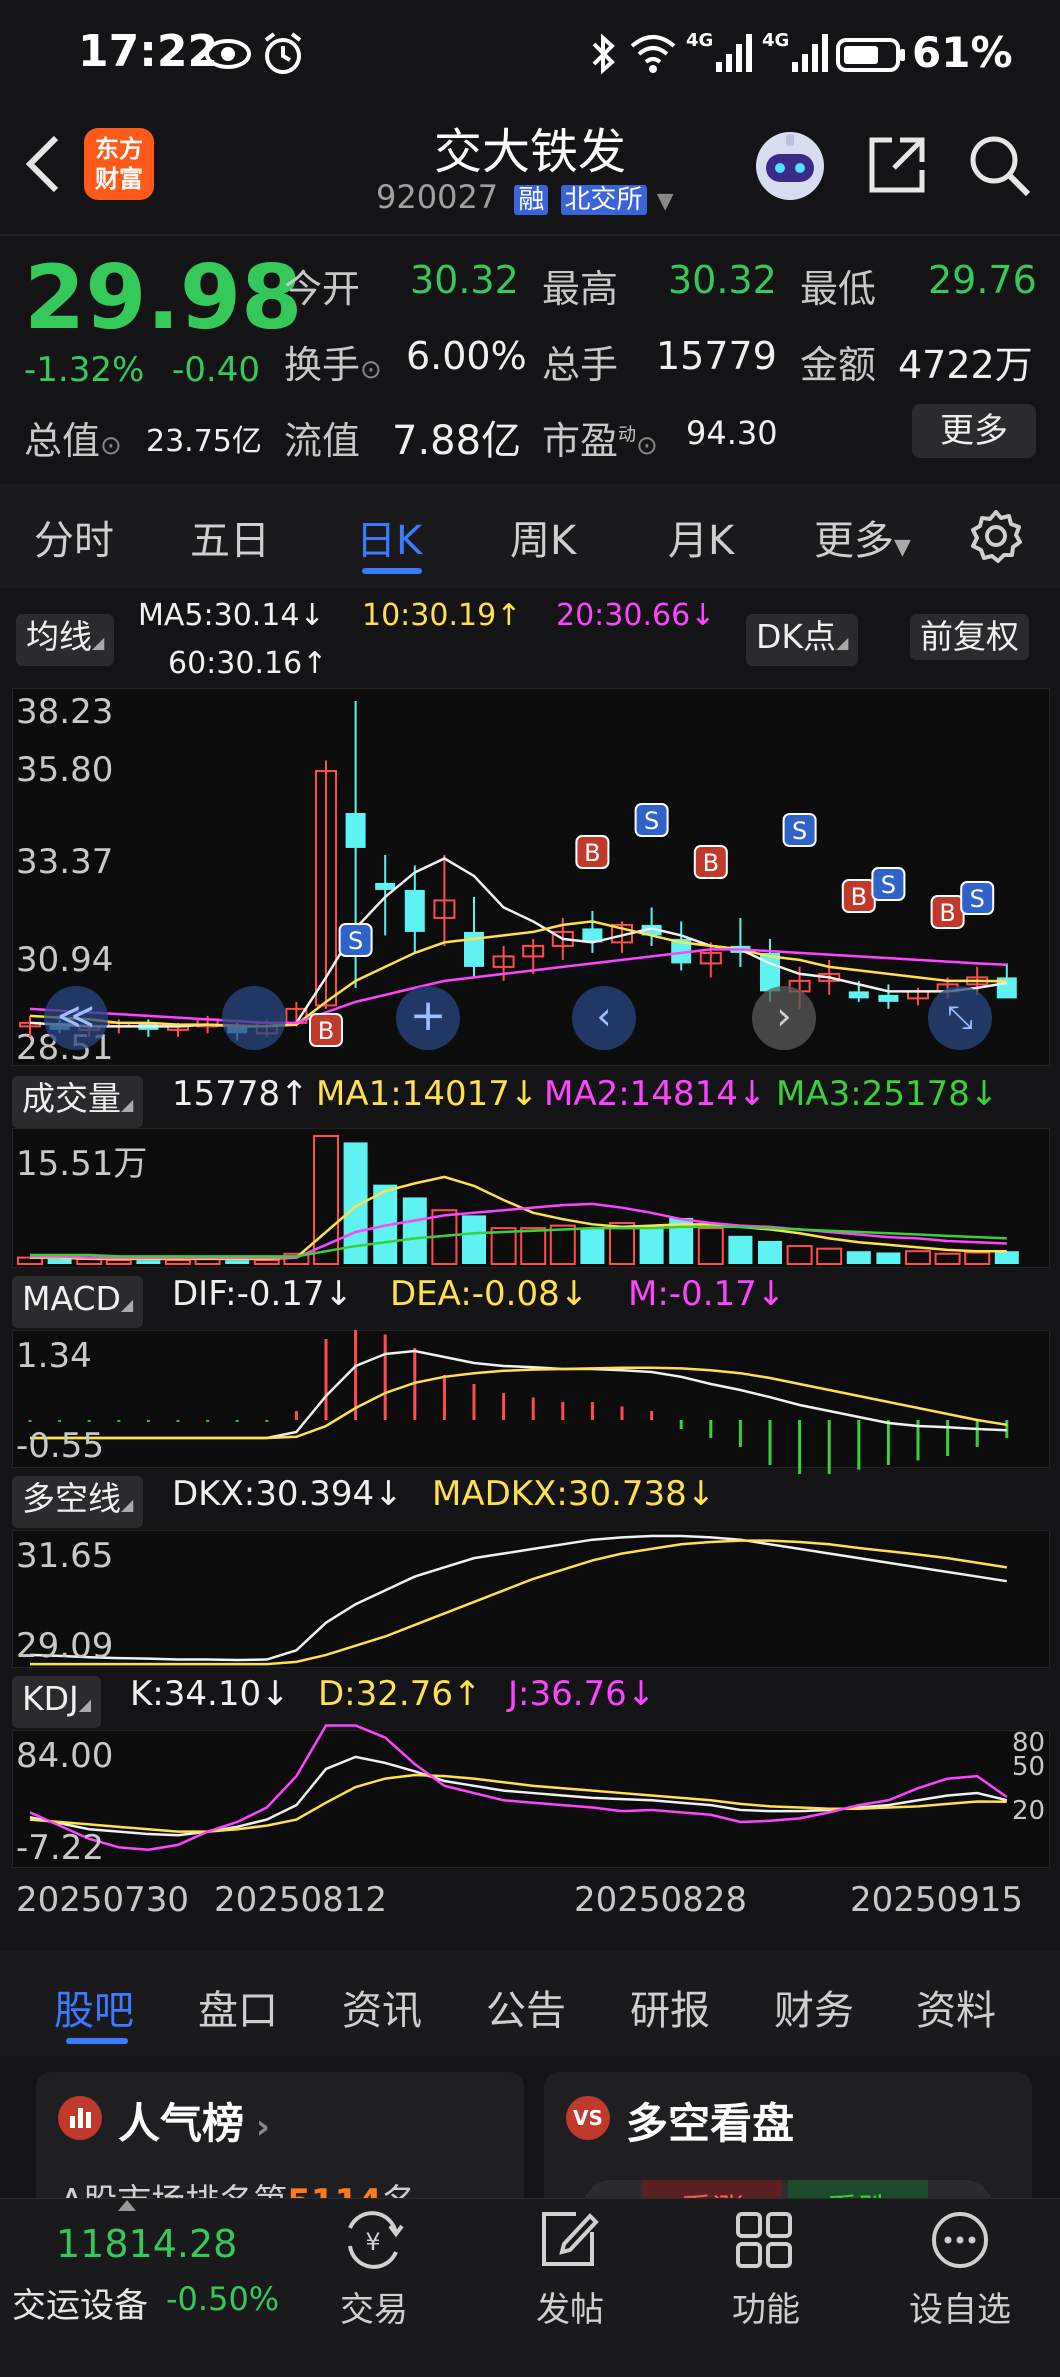 The height and width of the screenshot is (2377, 1060). What do you see at coordinates (956, 2007) in the screenshot?
I see `tab-profile: 资料` at bounding box center [956, 2007].